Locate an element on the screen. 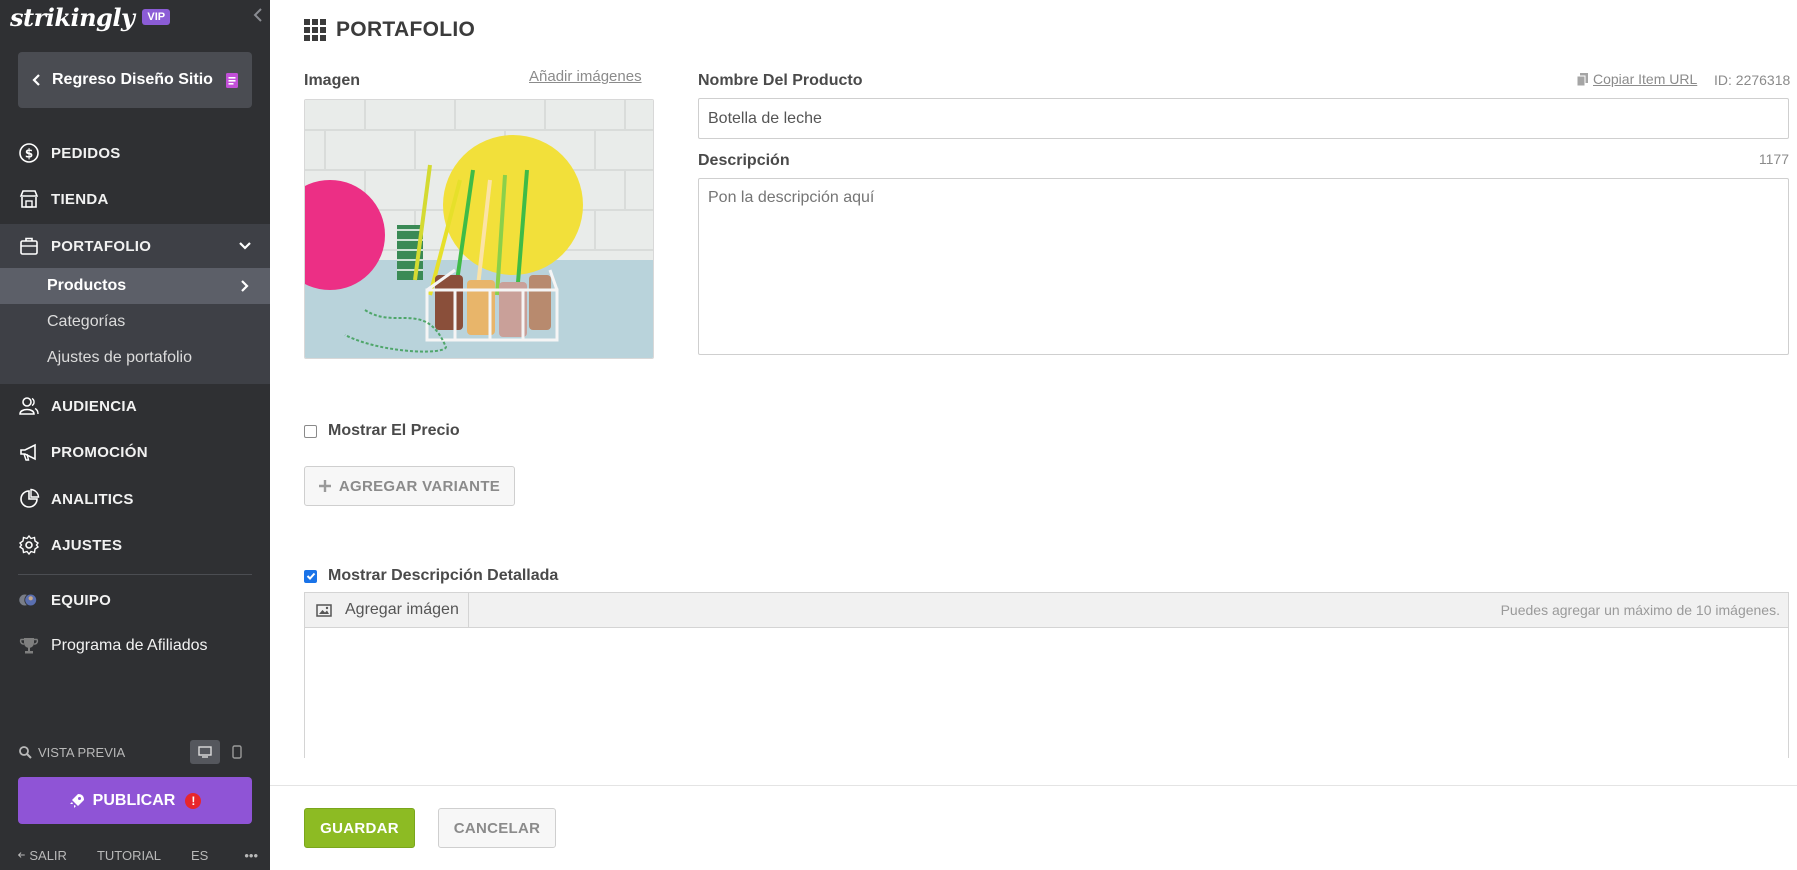 Image resolution: width=1797 pixels, height=870 pixels. rocket-icon is located at coordinates (76, 800).